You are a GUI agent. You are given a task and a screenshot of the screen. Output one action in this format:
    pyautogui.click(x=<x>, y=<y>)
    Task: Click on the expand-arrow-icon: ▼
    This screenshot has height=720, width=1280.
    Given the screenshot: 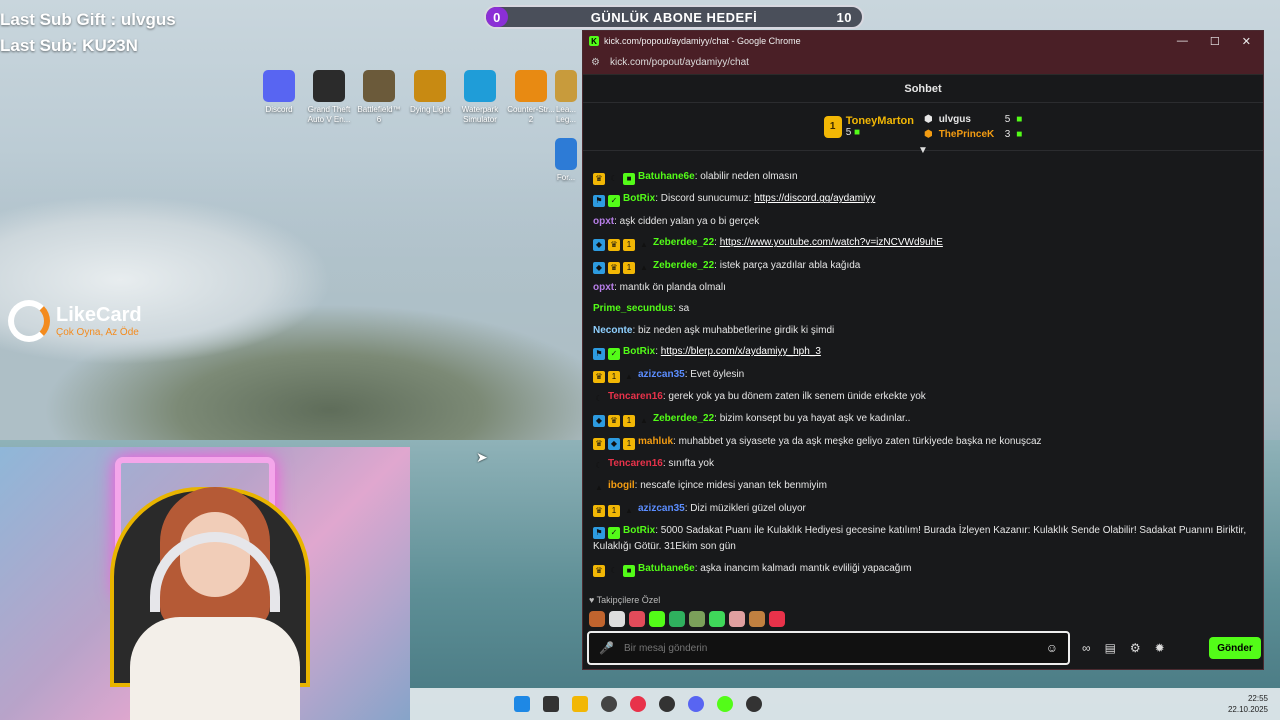 What is the action you would take?
    pyautogui.click(x=923, y=150)
    